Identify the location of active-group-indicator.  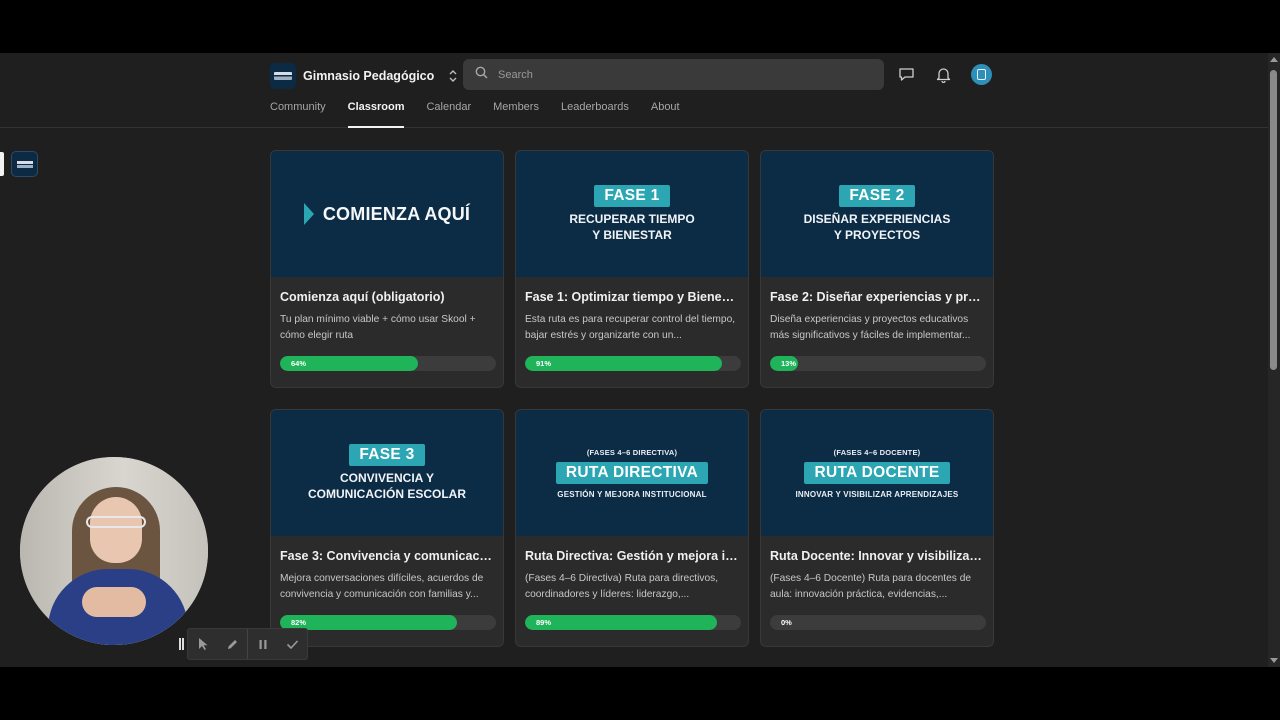
(2, 164).